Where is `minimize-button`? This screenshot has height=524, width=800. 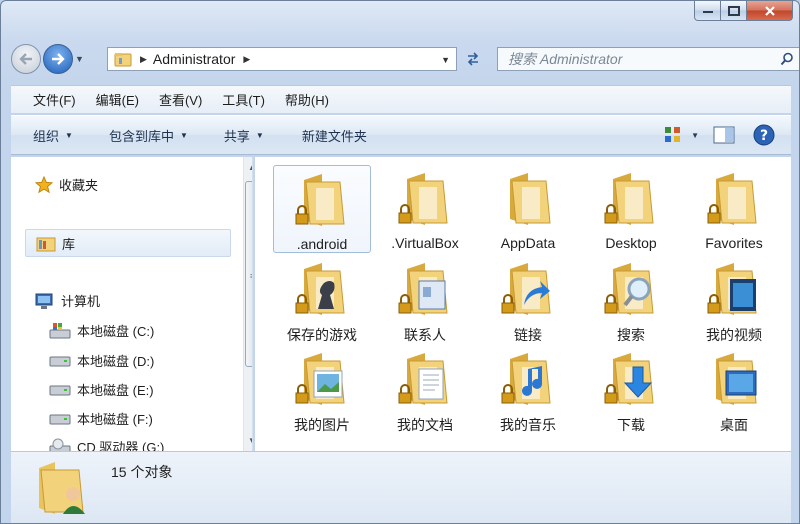 minimize-button is located at coordinates (707, 11).